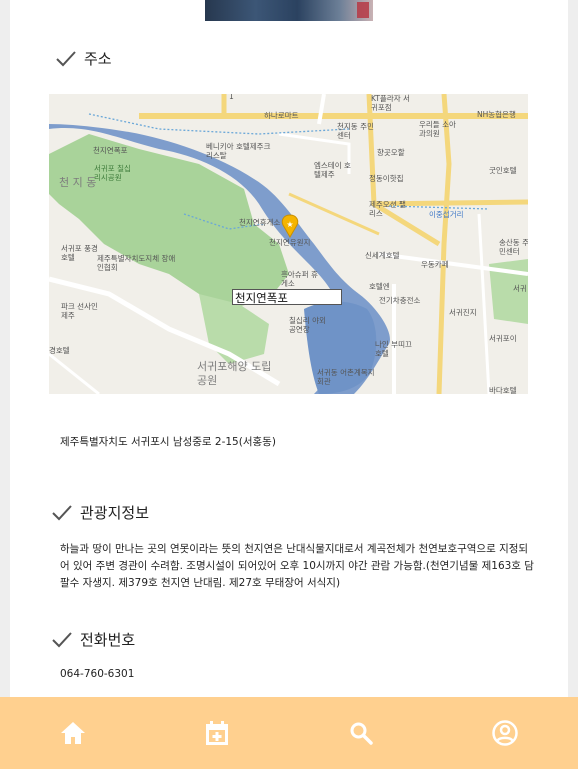 This screenshot has width=578, height=769. I want to click on map-place-label: 하나로마트, so click(281, 115).